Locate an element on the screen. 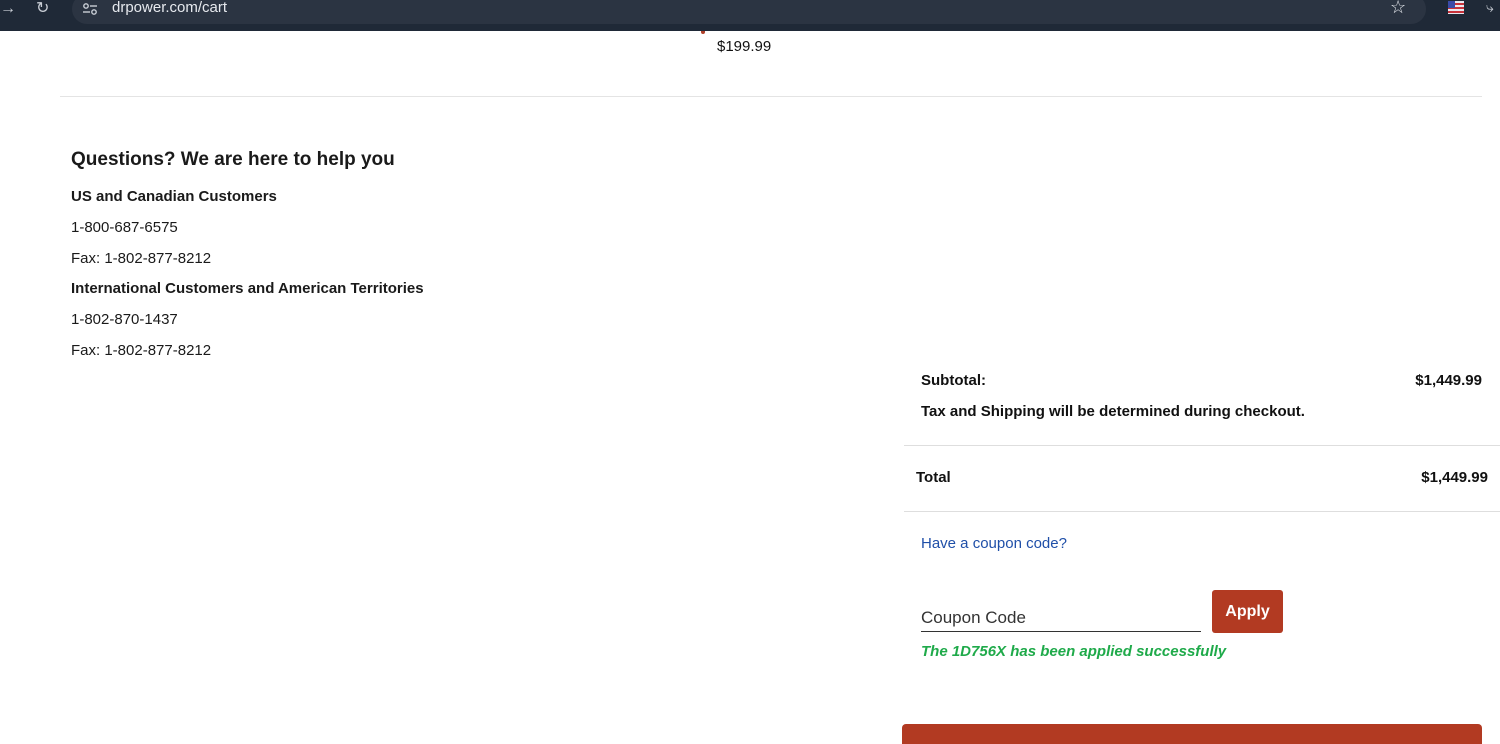 This screenshot has height=744, width=1500. help-title: Questions? We are here to help you is located at coordinates (233, 159).